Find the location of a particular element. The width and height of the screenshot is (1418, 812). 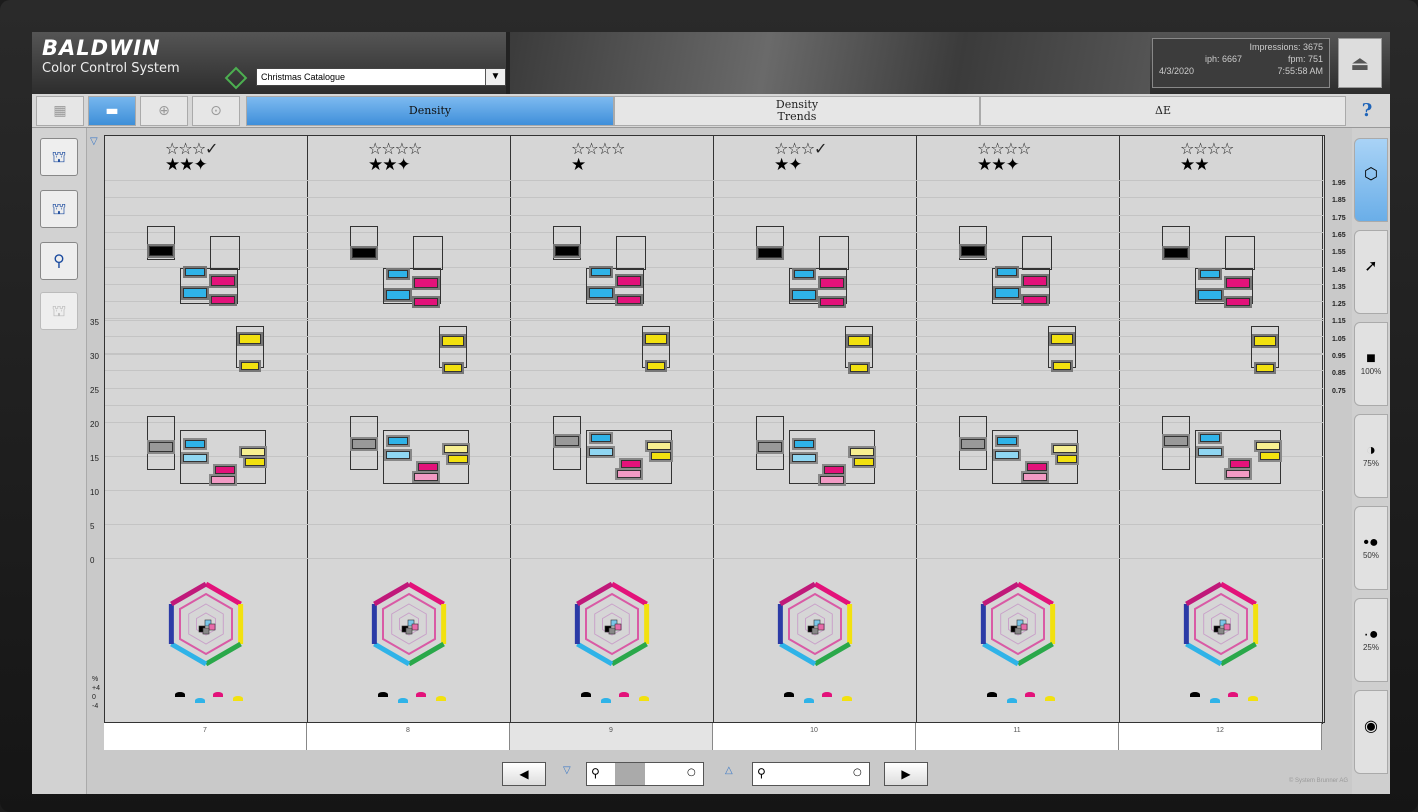

register-view-button: ⊕ is located at coordinates (164, 111).